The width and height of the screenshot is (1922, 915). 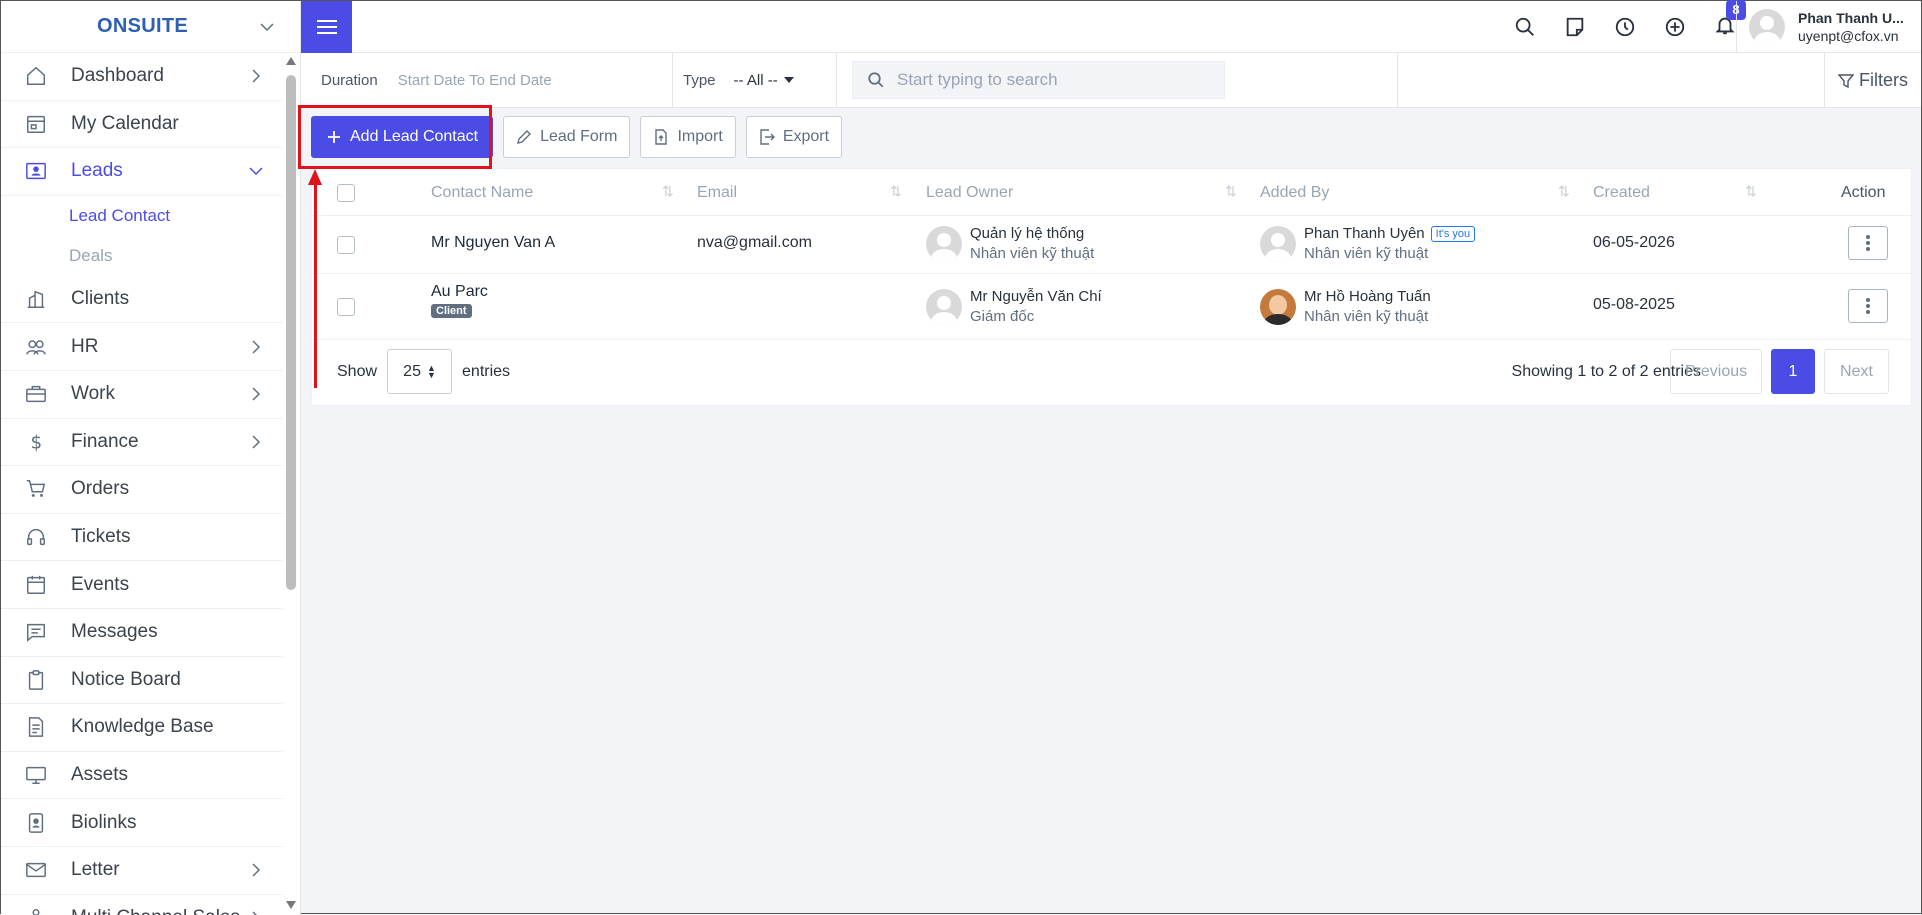 What do you see at coordinates (1621, 192) in the screenshot?
I see `column-header-created: Created` at bounding box center [1621, 192].